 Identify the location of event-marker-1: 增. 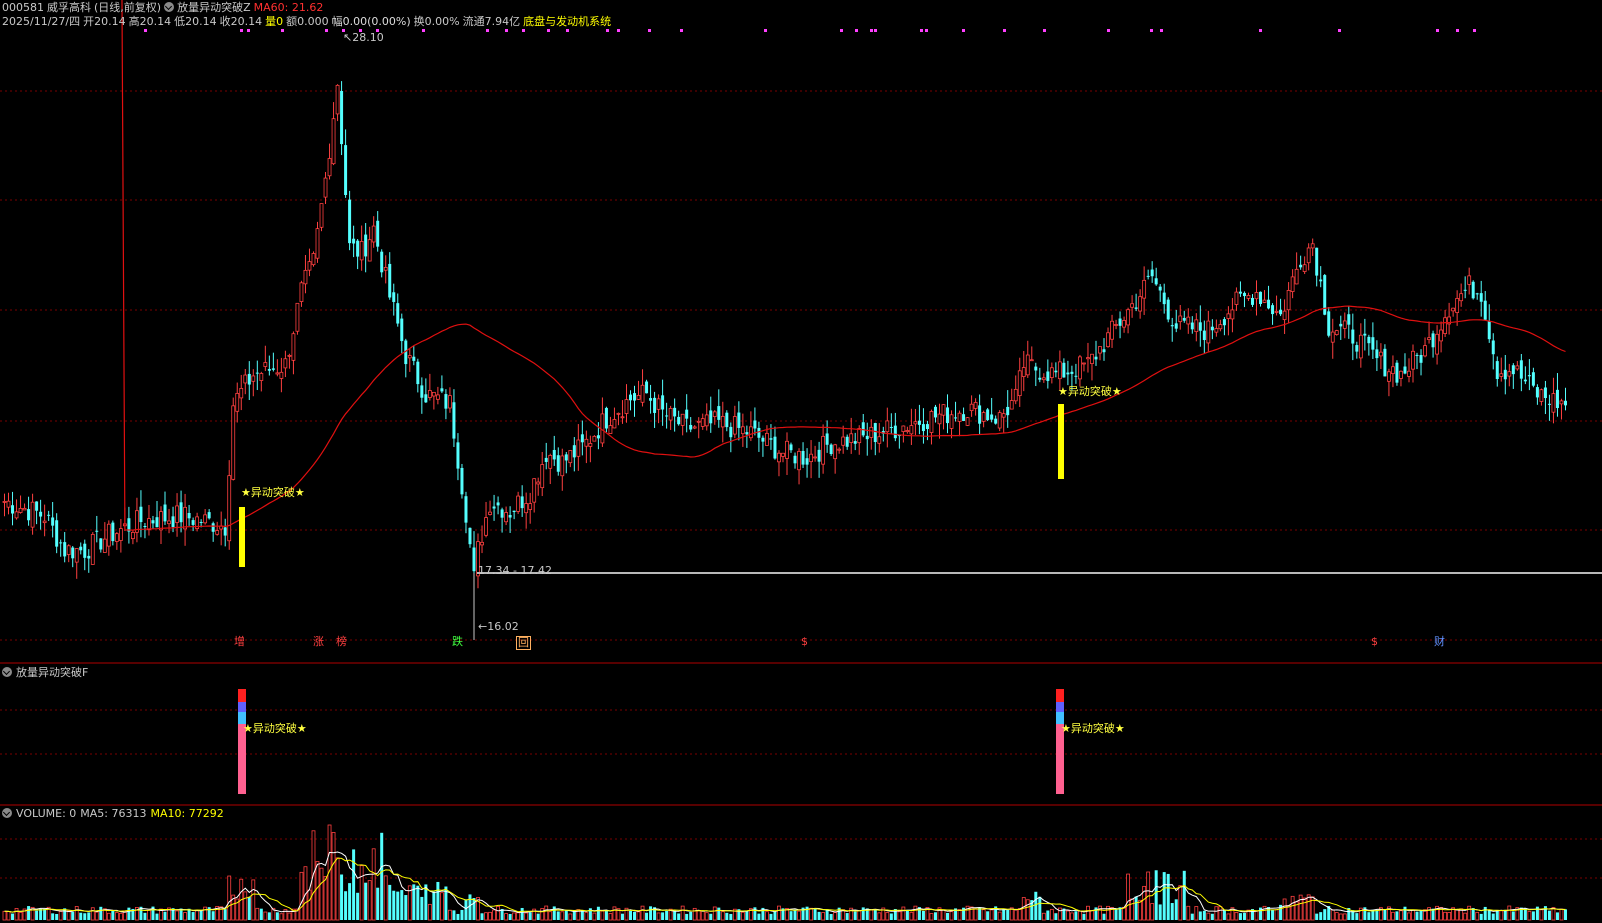
(239, 642).